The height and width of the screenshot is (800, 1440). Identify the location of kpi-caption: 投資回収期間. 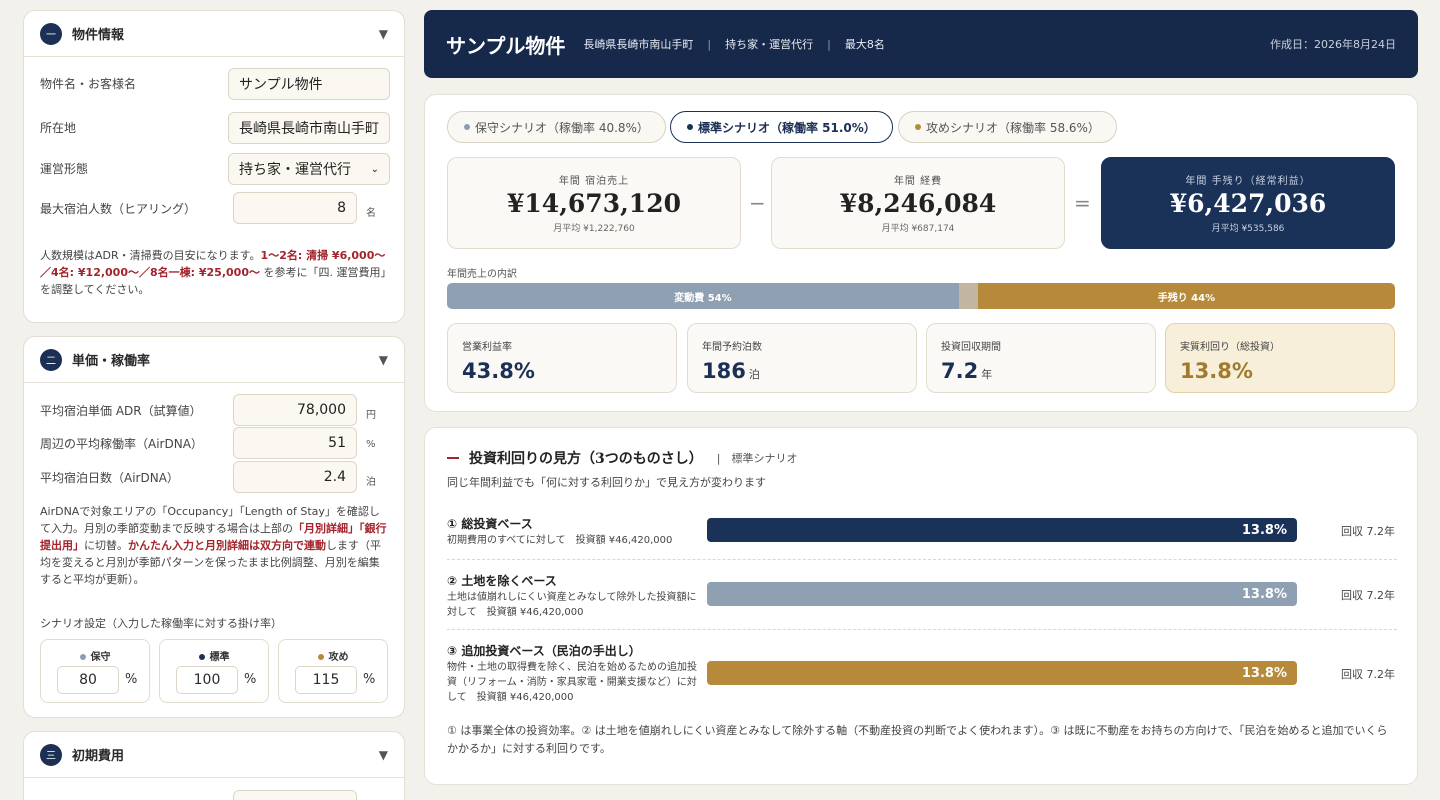
(971, 347).